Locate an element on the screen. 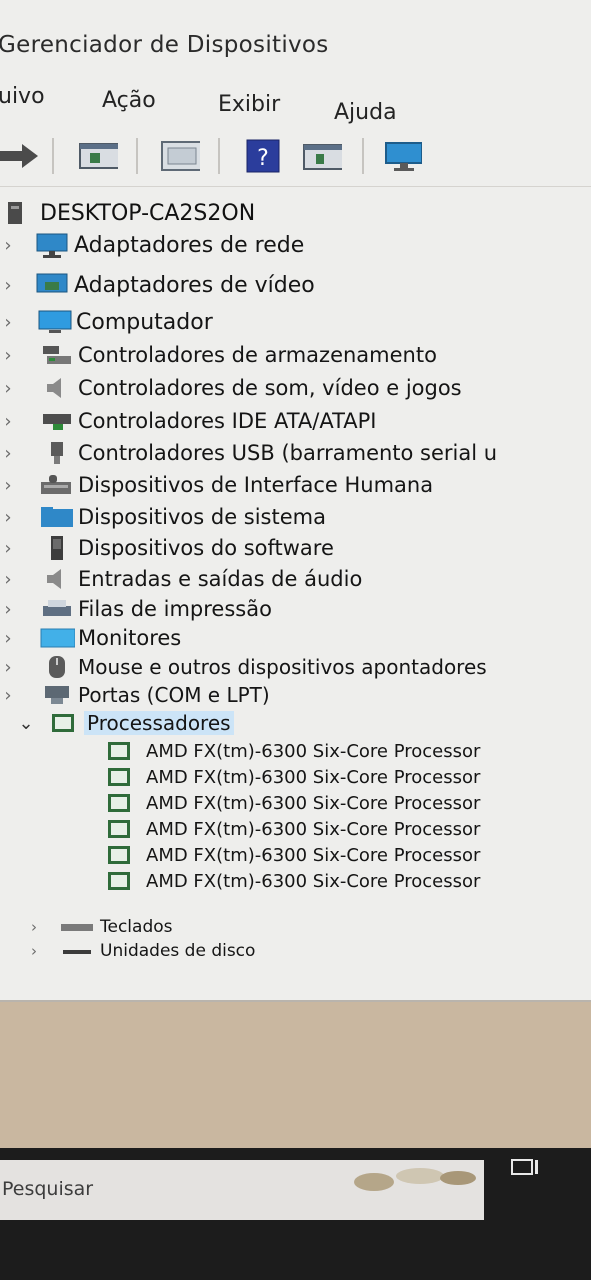  menu-view: Exibir is located at coordinates (249, 104).